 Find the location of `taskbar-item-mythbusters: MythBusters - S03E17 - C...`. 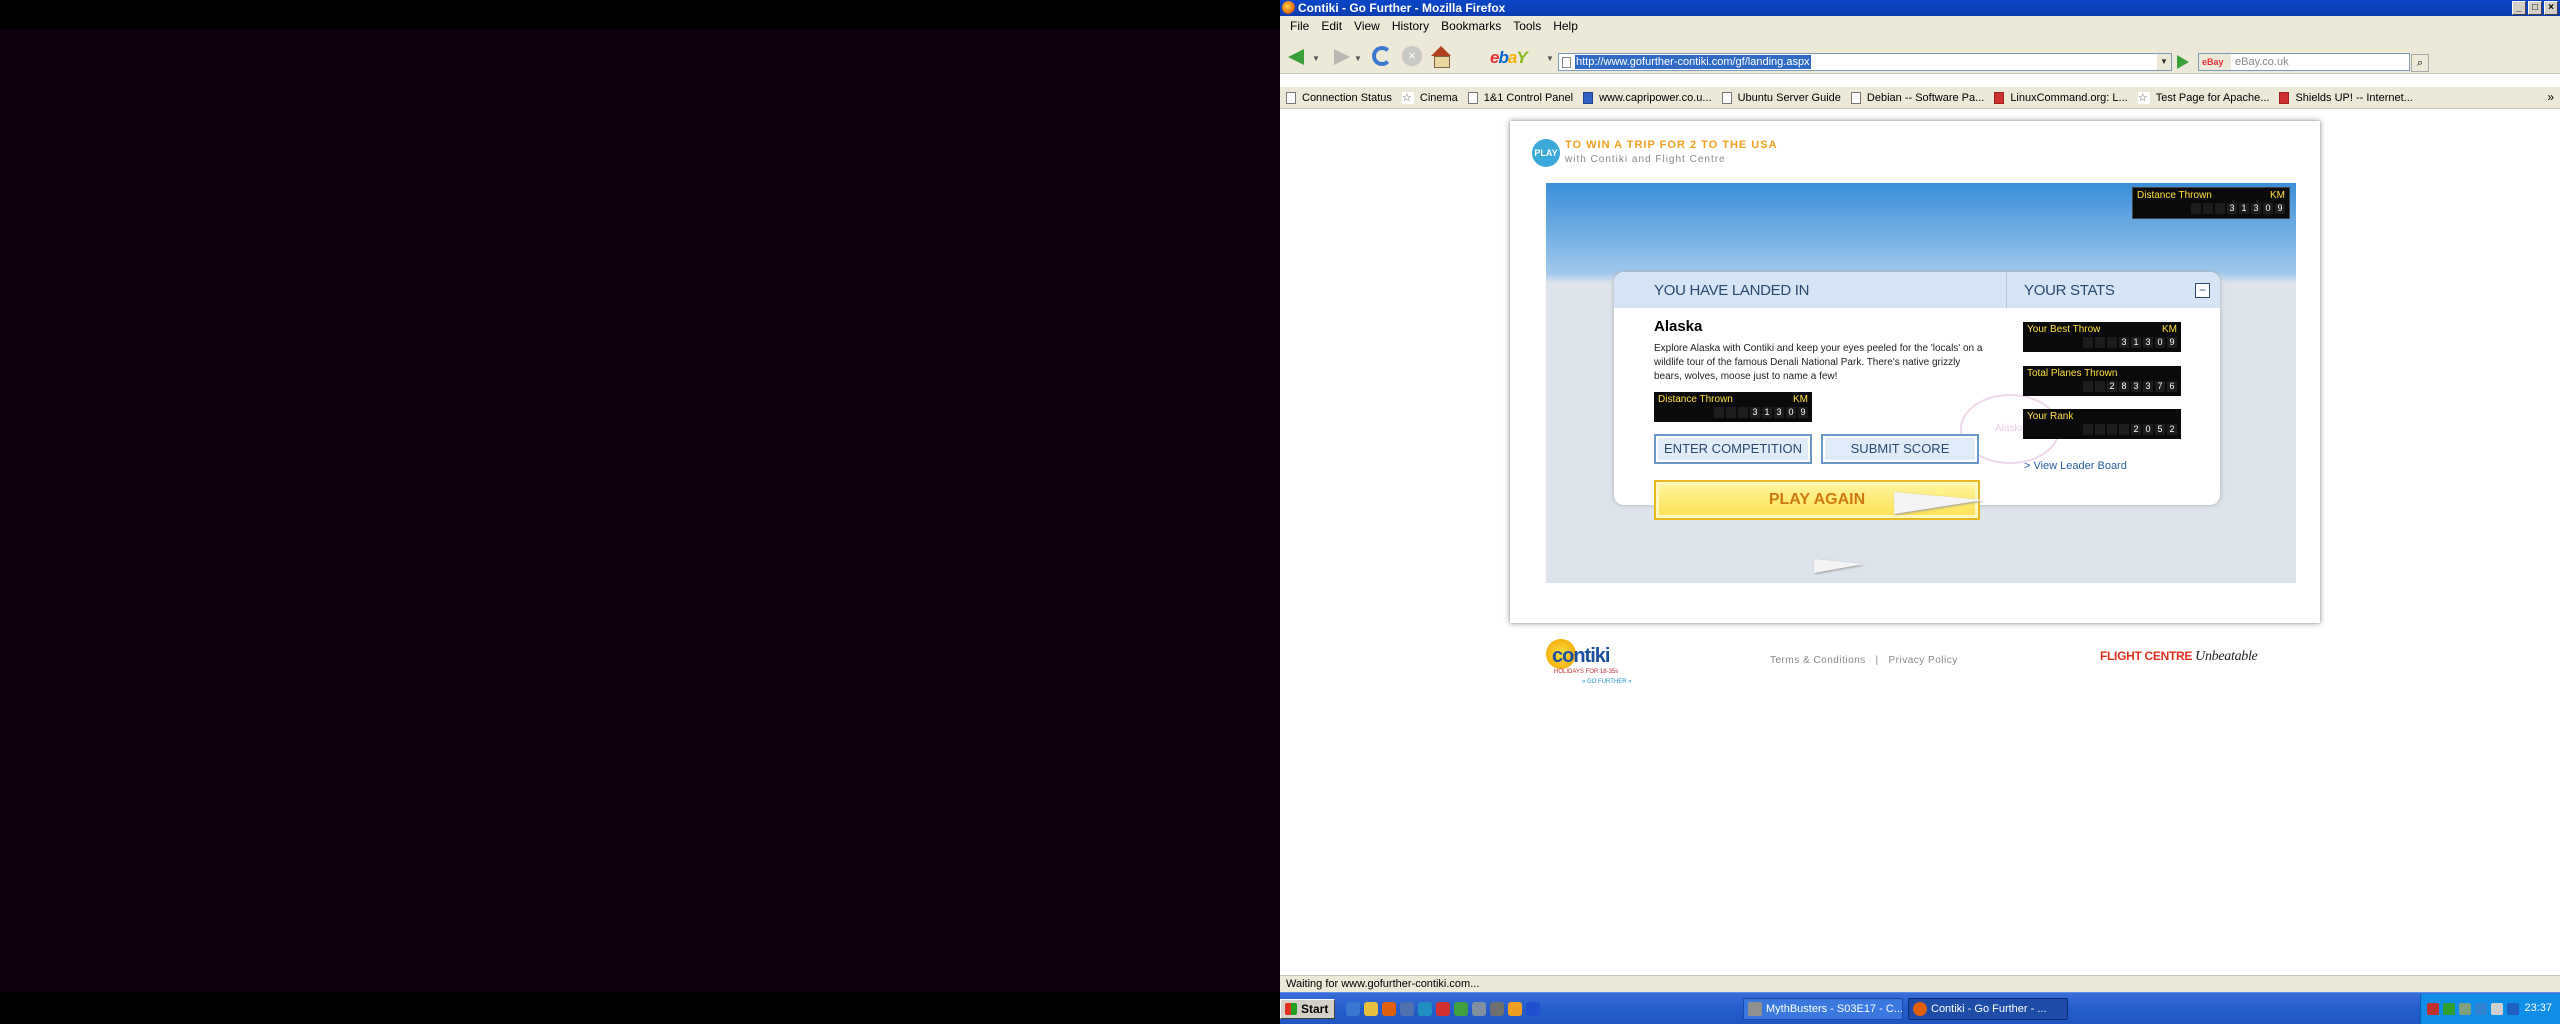

taskbar-item-mythbusters: MythBusters - S03E17 - C... is located at coordinates (1823, 1009).